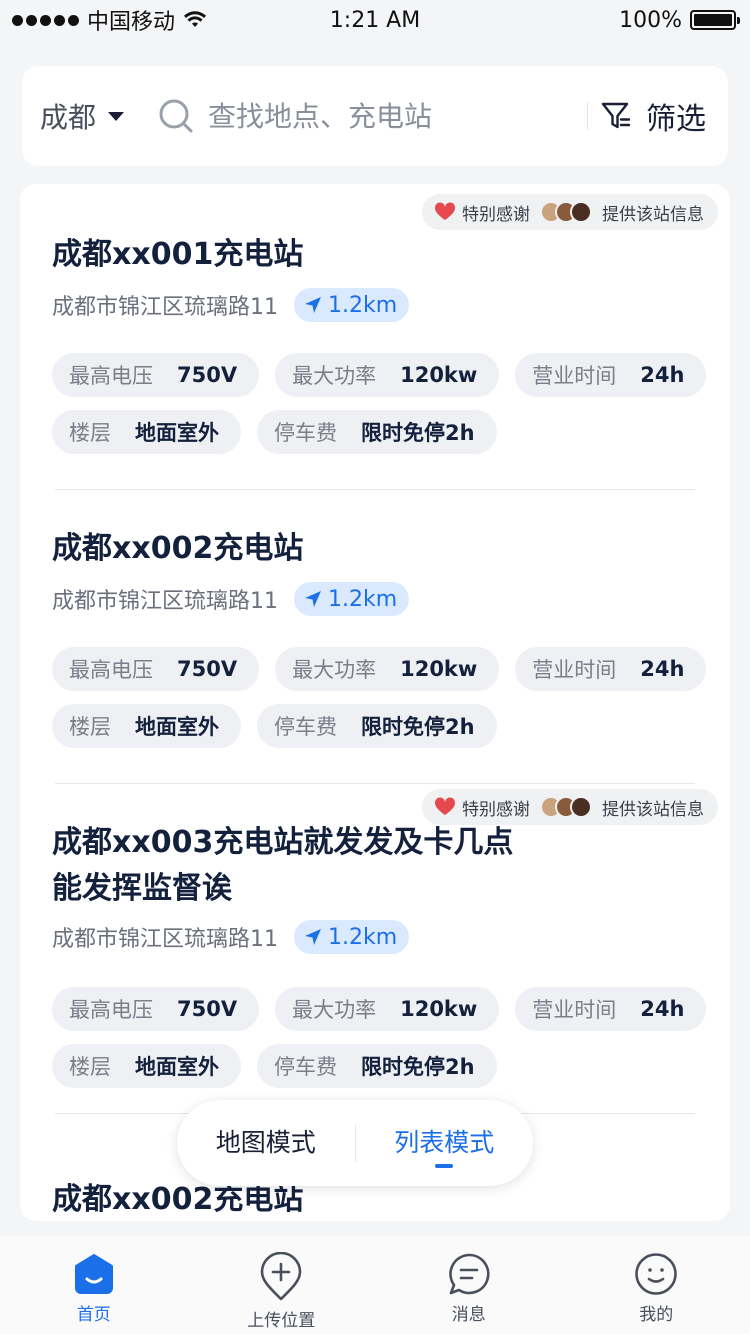  Describe the element at coordinates (178, 548) in the screenshot. I see `station-name: 成都xx002充电站` at that location.